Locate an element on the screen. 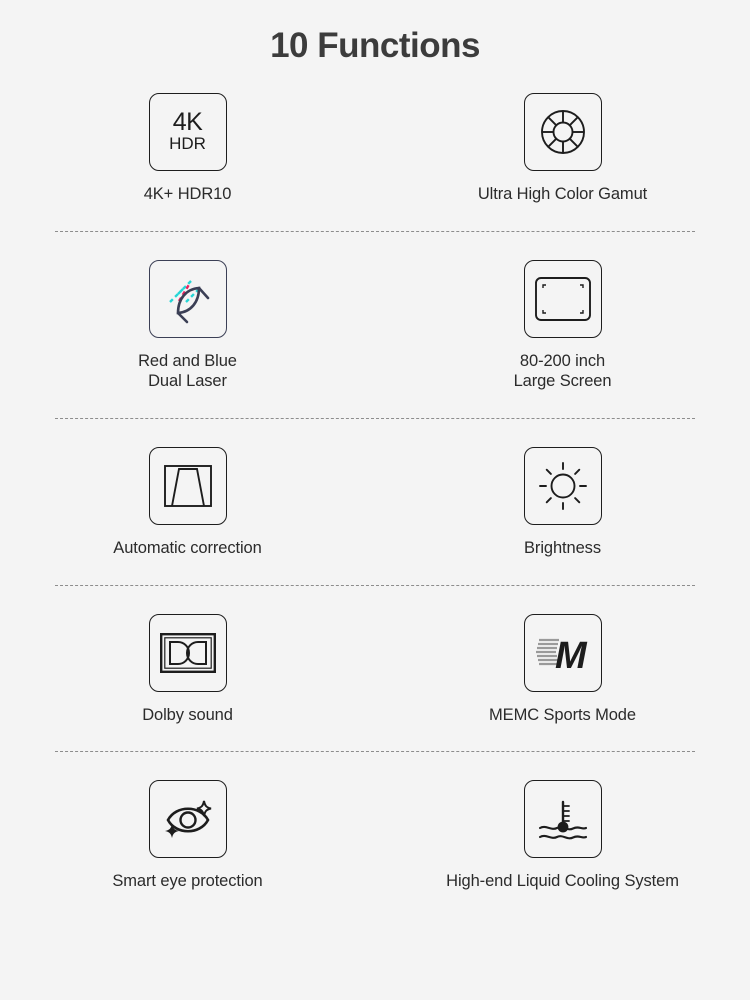  feature-row: Automatic correction Brightness is located at coordinates (375, 489).